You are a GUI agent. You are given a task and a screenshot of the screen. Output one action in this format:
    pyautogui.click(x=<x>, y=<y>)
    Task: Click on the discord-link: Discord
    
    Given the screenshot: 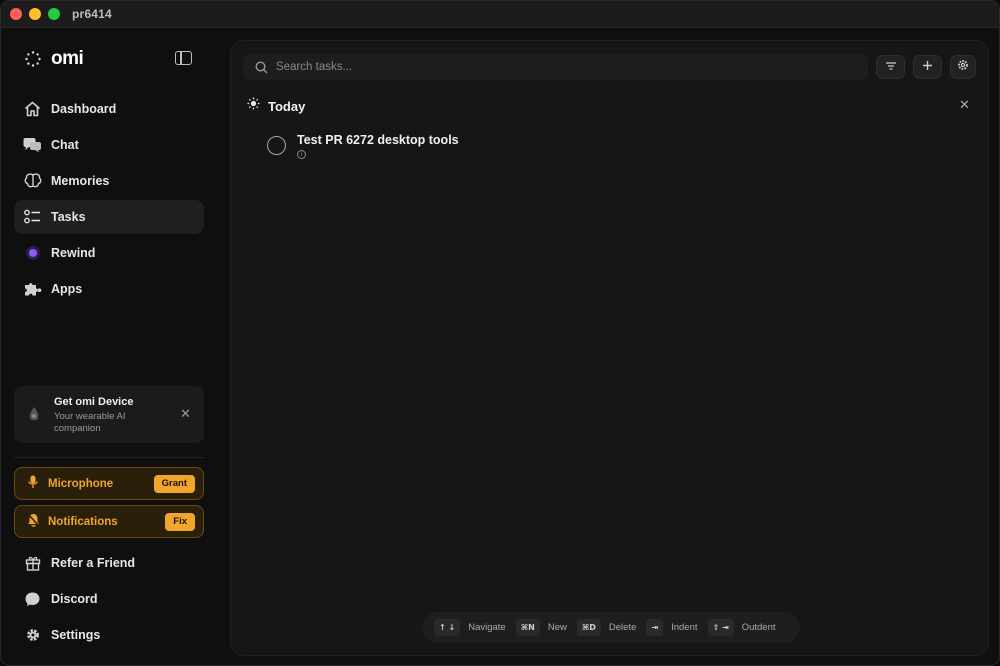 What is the action you would take?
    pyautogui.click(x=60, y=599)
    